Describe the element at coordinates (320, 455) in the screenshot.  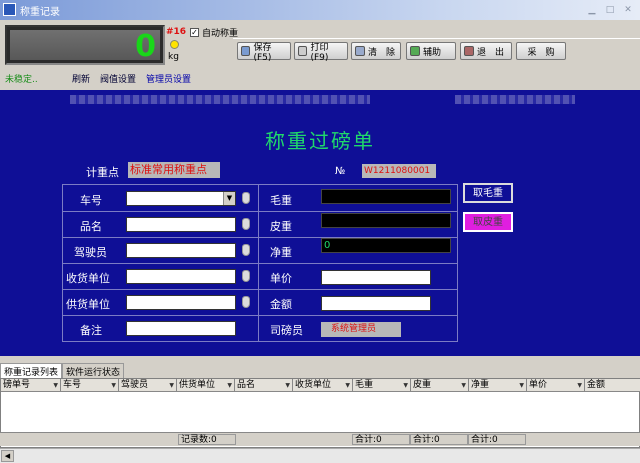
I see `horizontal-scrollbar: ◀` at that location.